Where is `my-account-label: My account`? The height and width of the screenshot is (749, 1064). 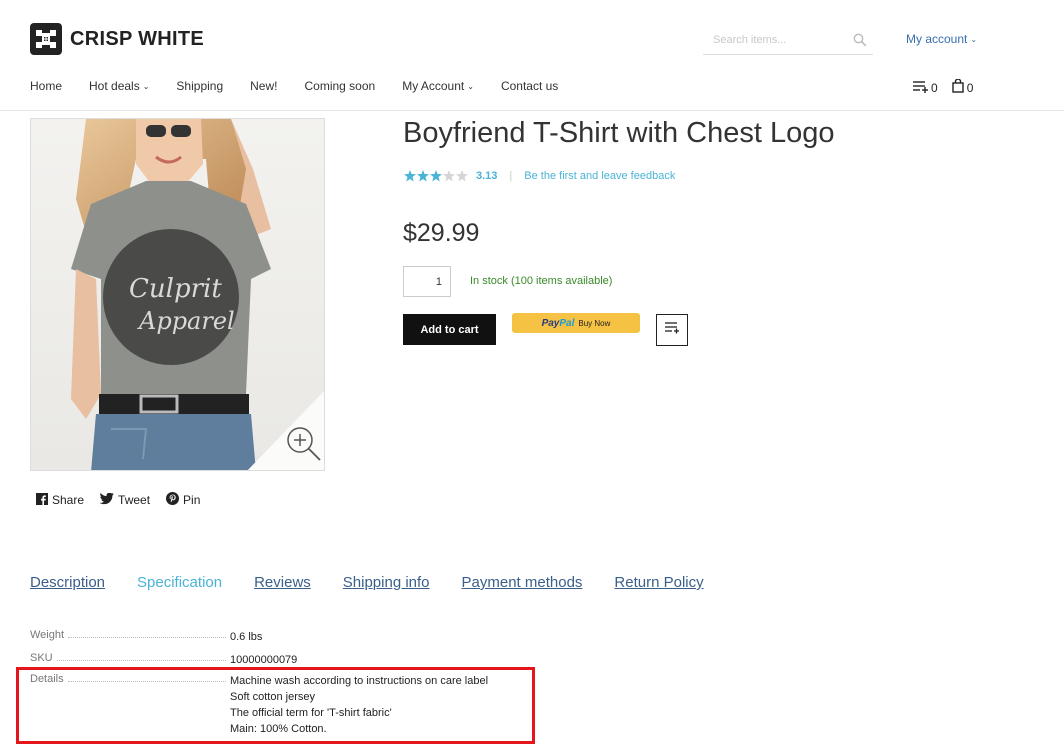
my-account-label: My account is located at coordinates (937, 39).